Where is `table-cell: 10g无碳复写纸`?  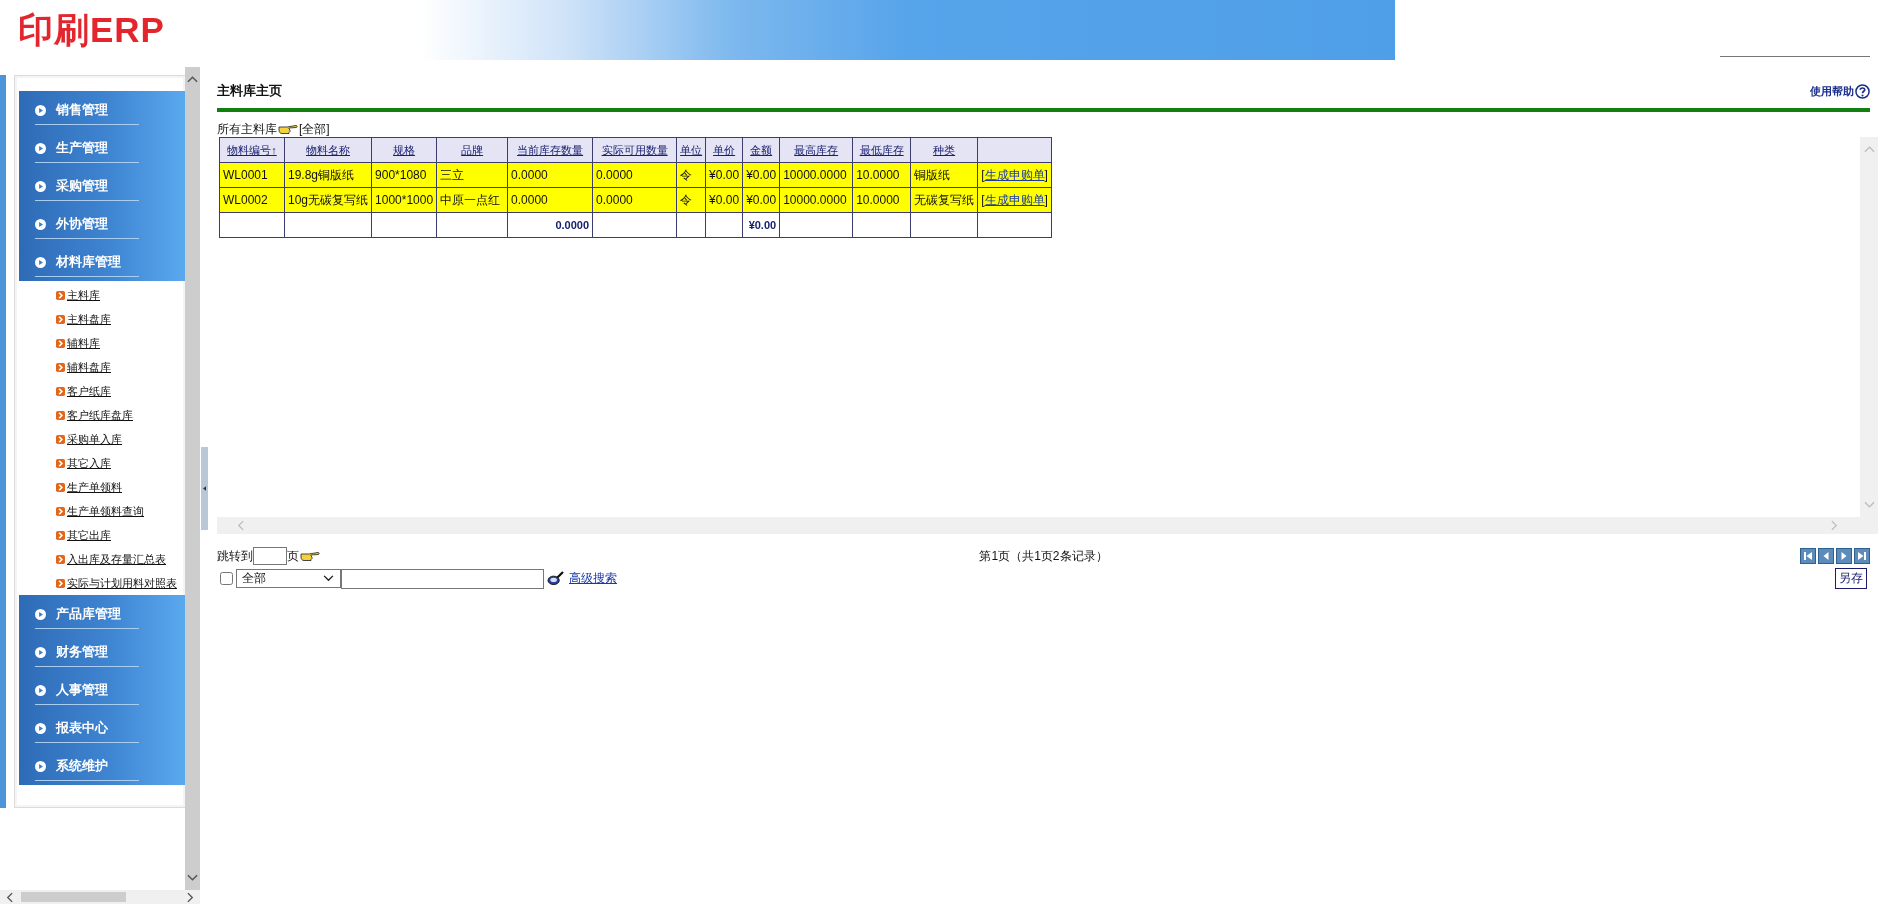 table-cell: 10g无碳复写纸 is located at coordinates (328, 200).